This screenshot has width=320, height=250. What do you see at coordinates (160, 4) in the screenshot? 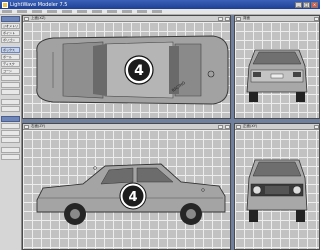
I see `title-bar: LightWave Modeler 7.5 _ □ ×` at bounding box center [160, 4].